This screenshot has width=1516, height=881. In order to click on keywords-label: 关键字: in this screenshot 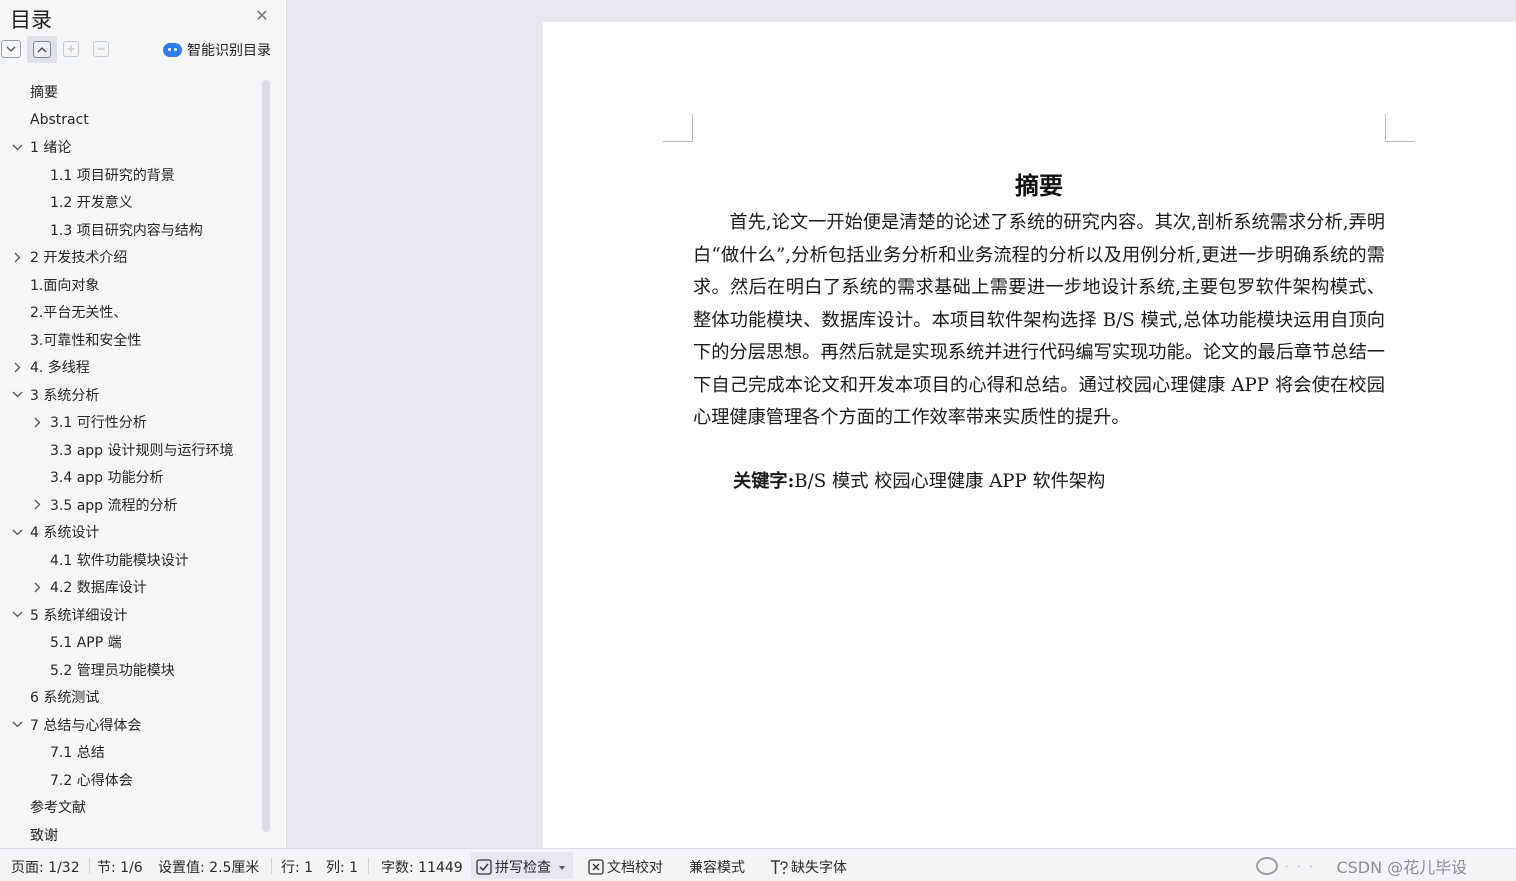, I will do `click(764, 481)`.